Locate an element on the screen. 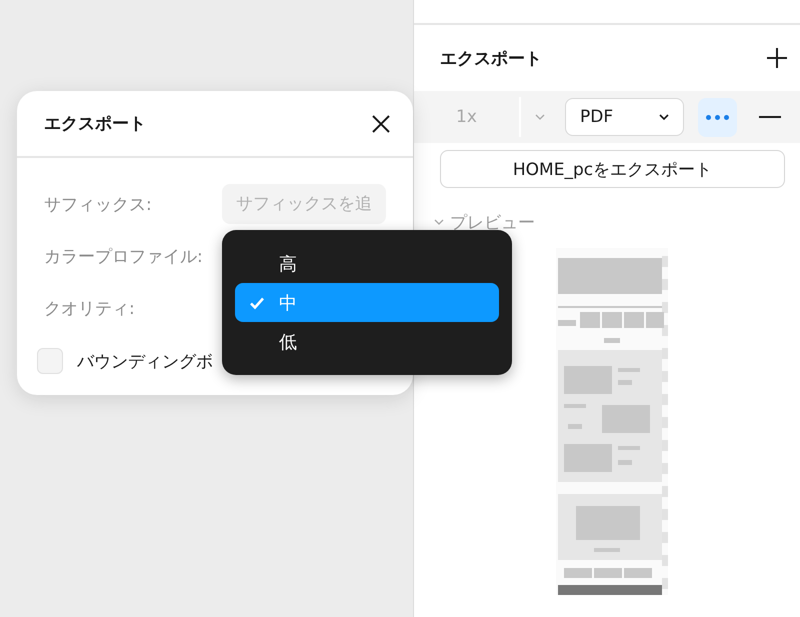 The image size is (800, 617). field-label: サフィックス: is located at coordinates (98, 205).